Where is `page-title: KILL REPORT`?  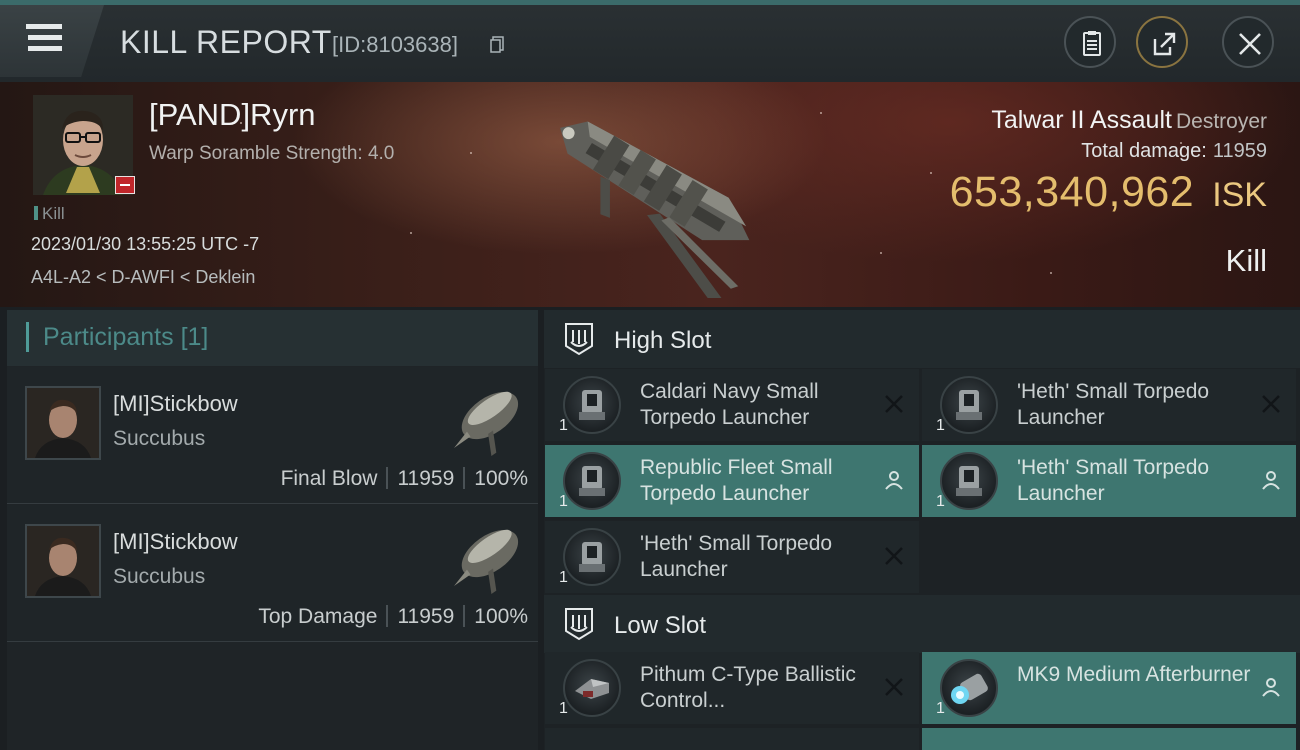
page-title: KILL REPORT is located at coordinates (226, 42).